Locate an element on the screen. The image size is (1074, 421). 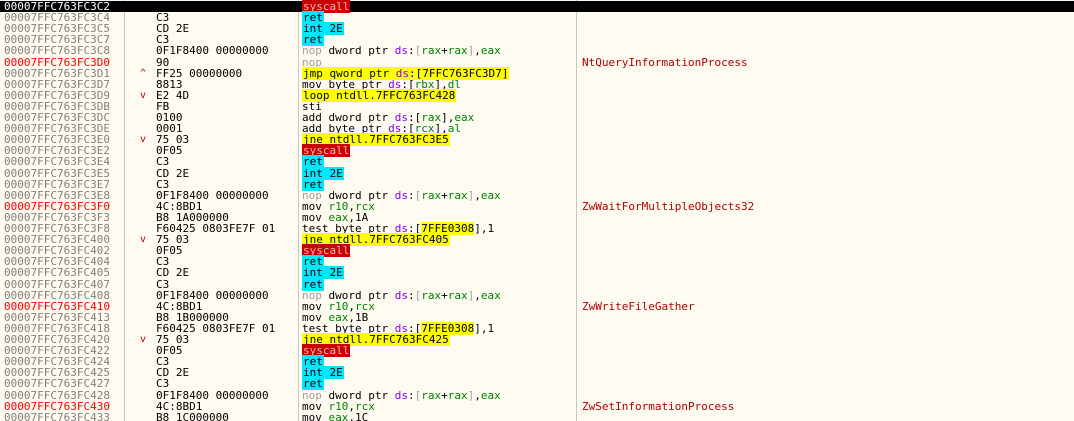
disasm-row: 00007FFC763FC407 C3 ret is located at coordinates (537, 284).